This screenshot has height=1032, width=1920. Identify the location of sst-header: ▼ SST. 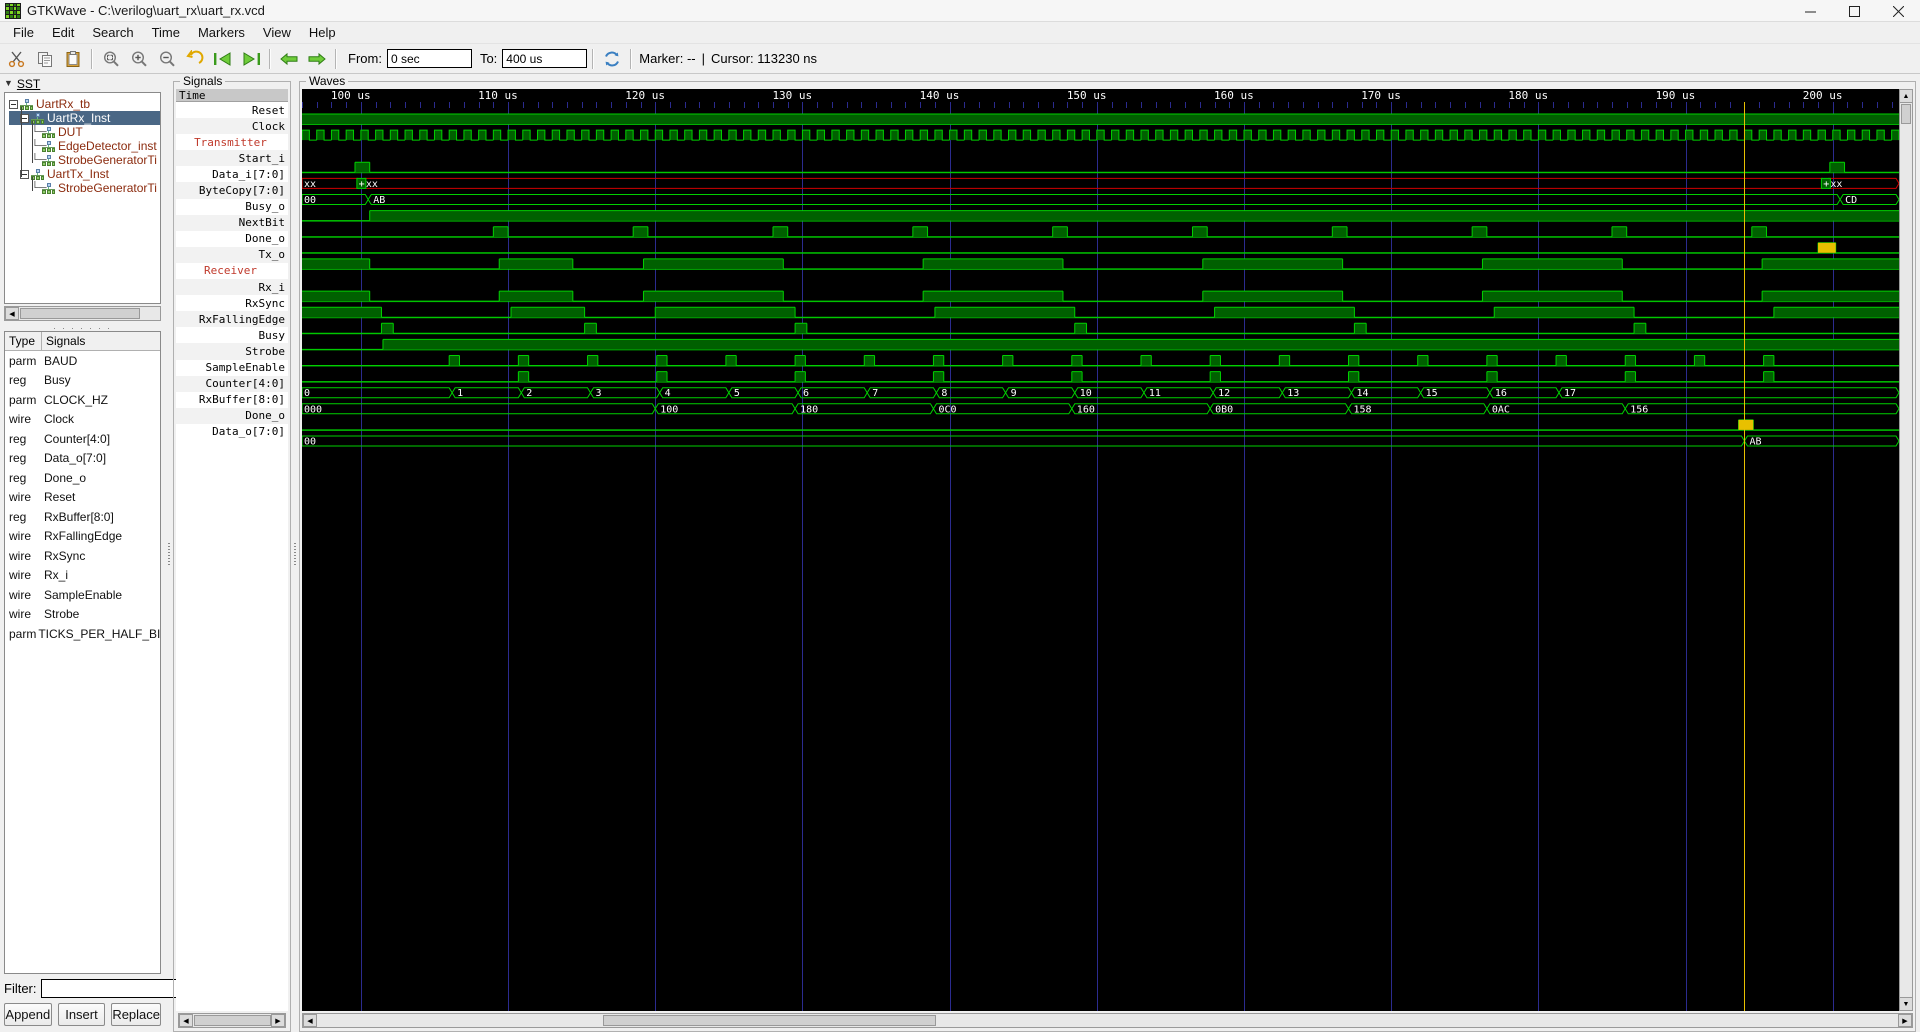
(82, 83).